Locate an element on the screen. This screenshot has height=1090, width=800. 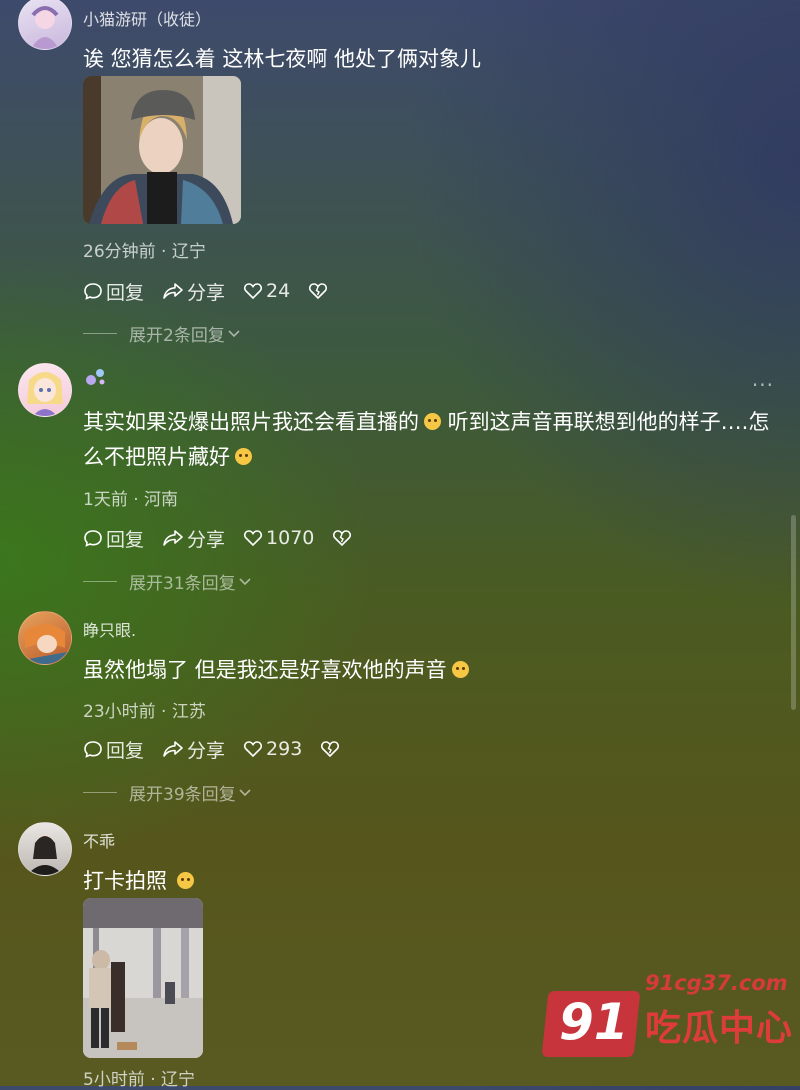
expand-replies-button: 展开2条回复 is located at coordinates (162, 333).